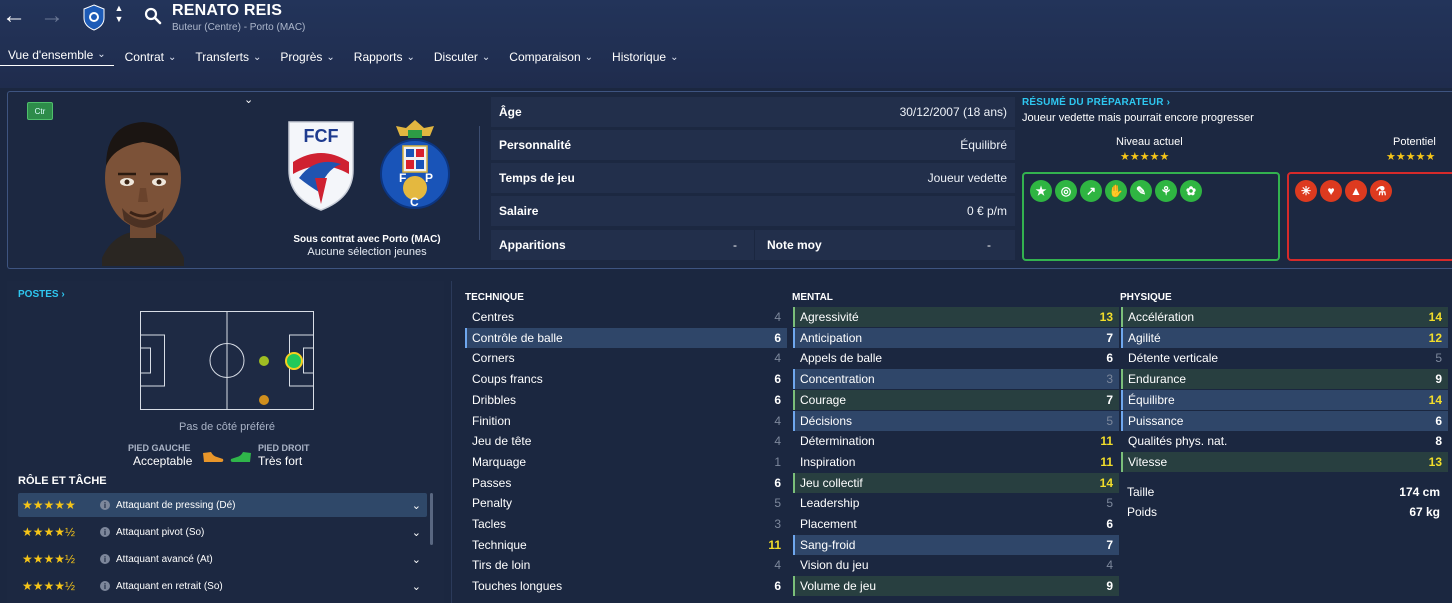 The height and width of the screenshot is (603, 1452). What do you see at coordinates (777, 524) in the screenshot?
I see `attribute-value: 3` at bounding box center [777, 524].